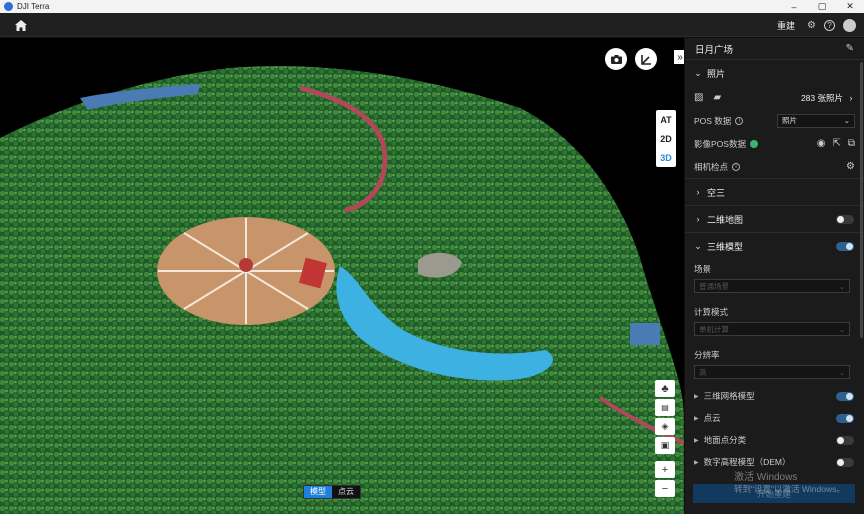 This screenshot has width=864, height=514. I want to click on render-mode-model: 模型, so click(318, 492).